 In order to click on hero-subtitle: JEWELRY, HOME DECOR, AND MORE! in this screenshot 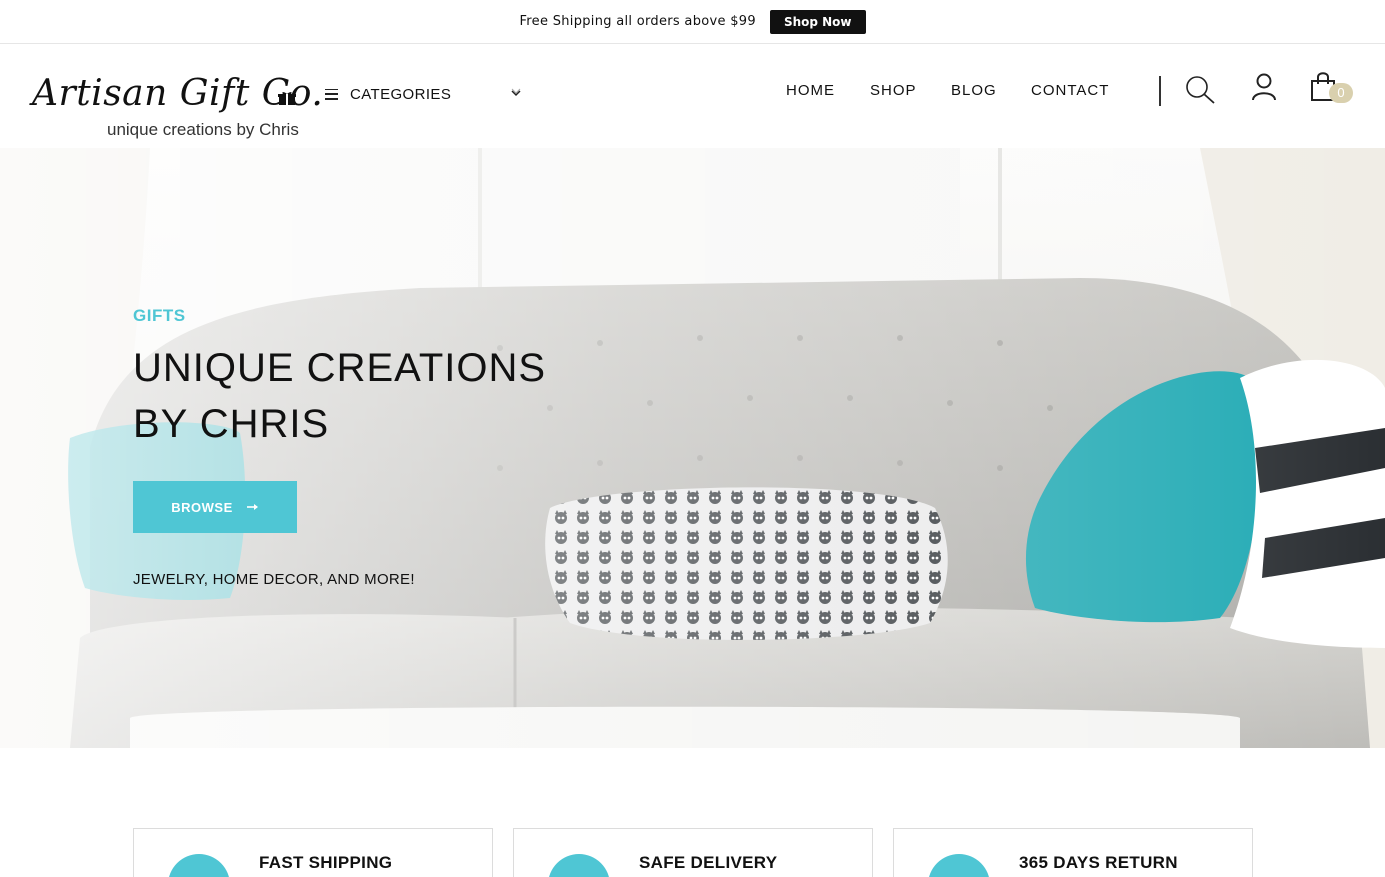, I will do `click(274, 579)`.